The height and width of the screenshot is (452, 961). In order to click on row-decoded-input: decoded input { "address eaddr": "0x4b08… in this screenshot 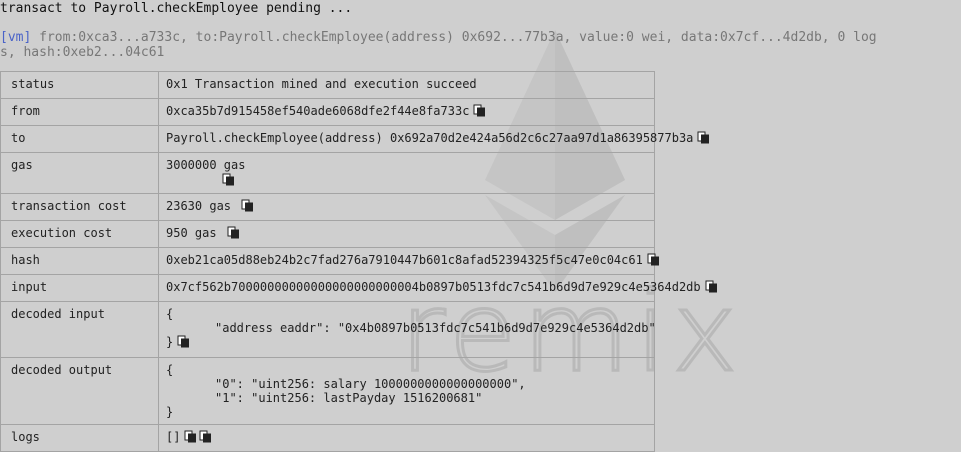, I will do `click(328, 329)`.